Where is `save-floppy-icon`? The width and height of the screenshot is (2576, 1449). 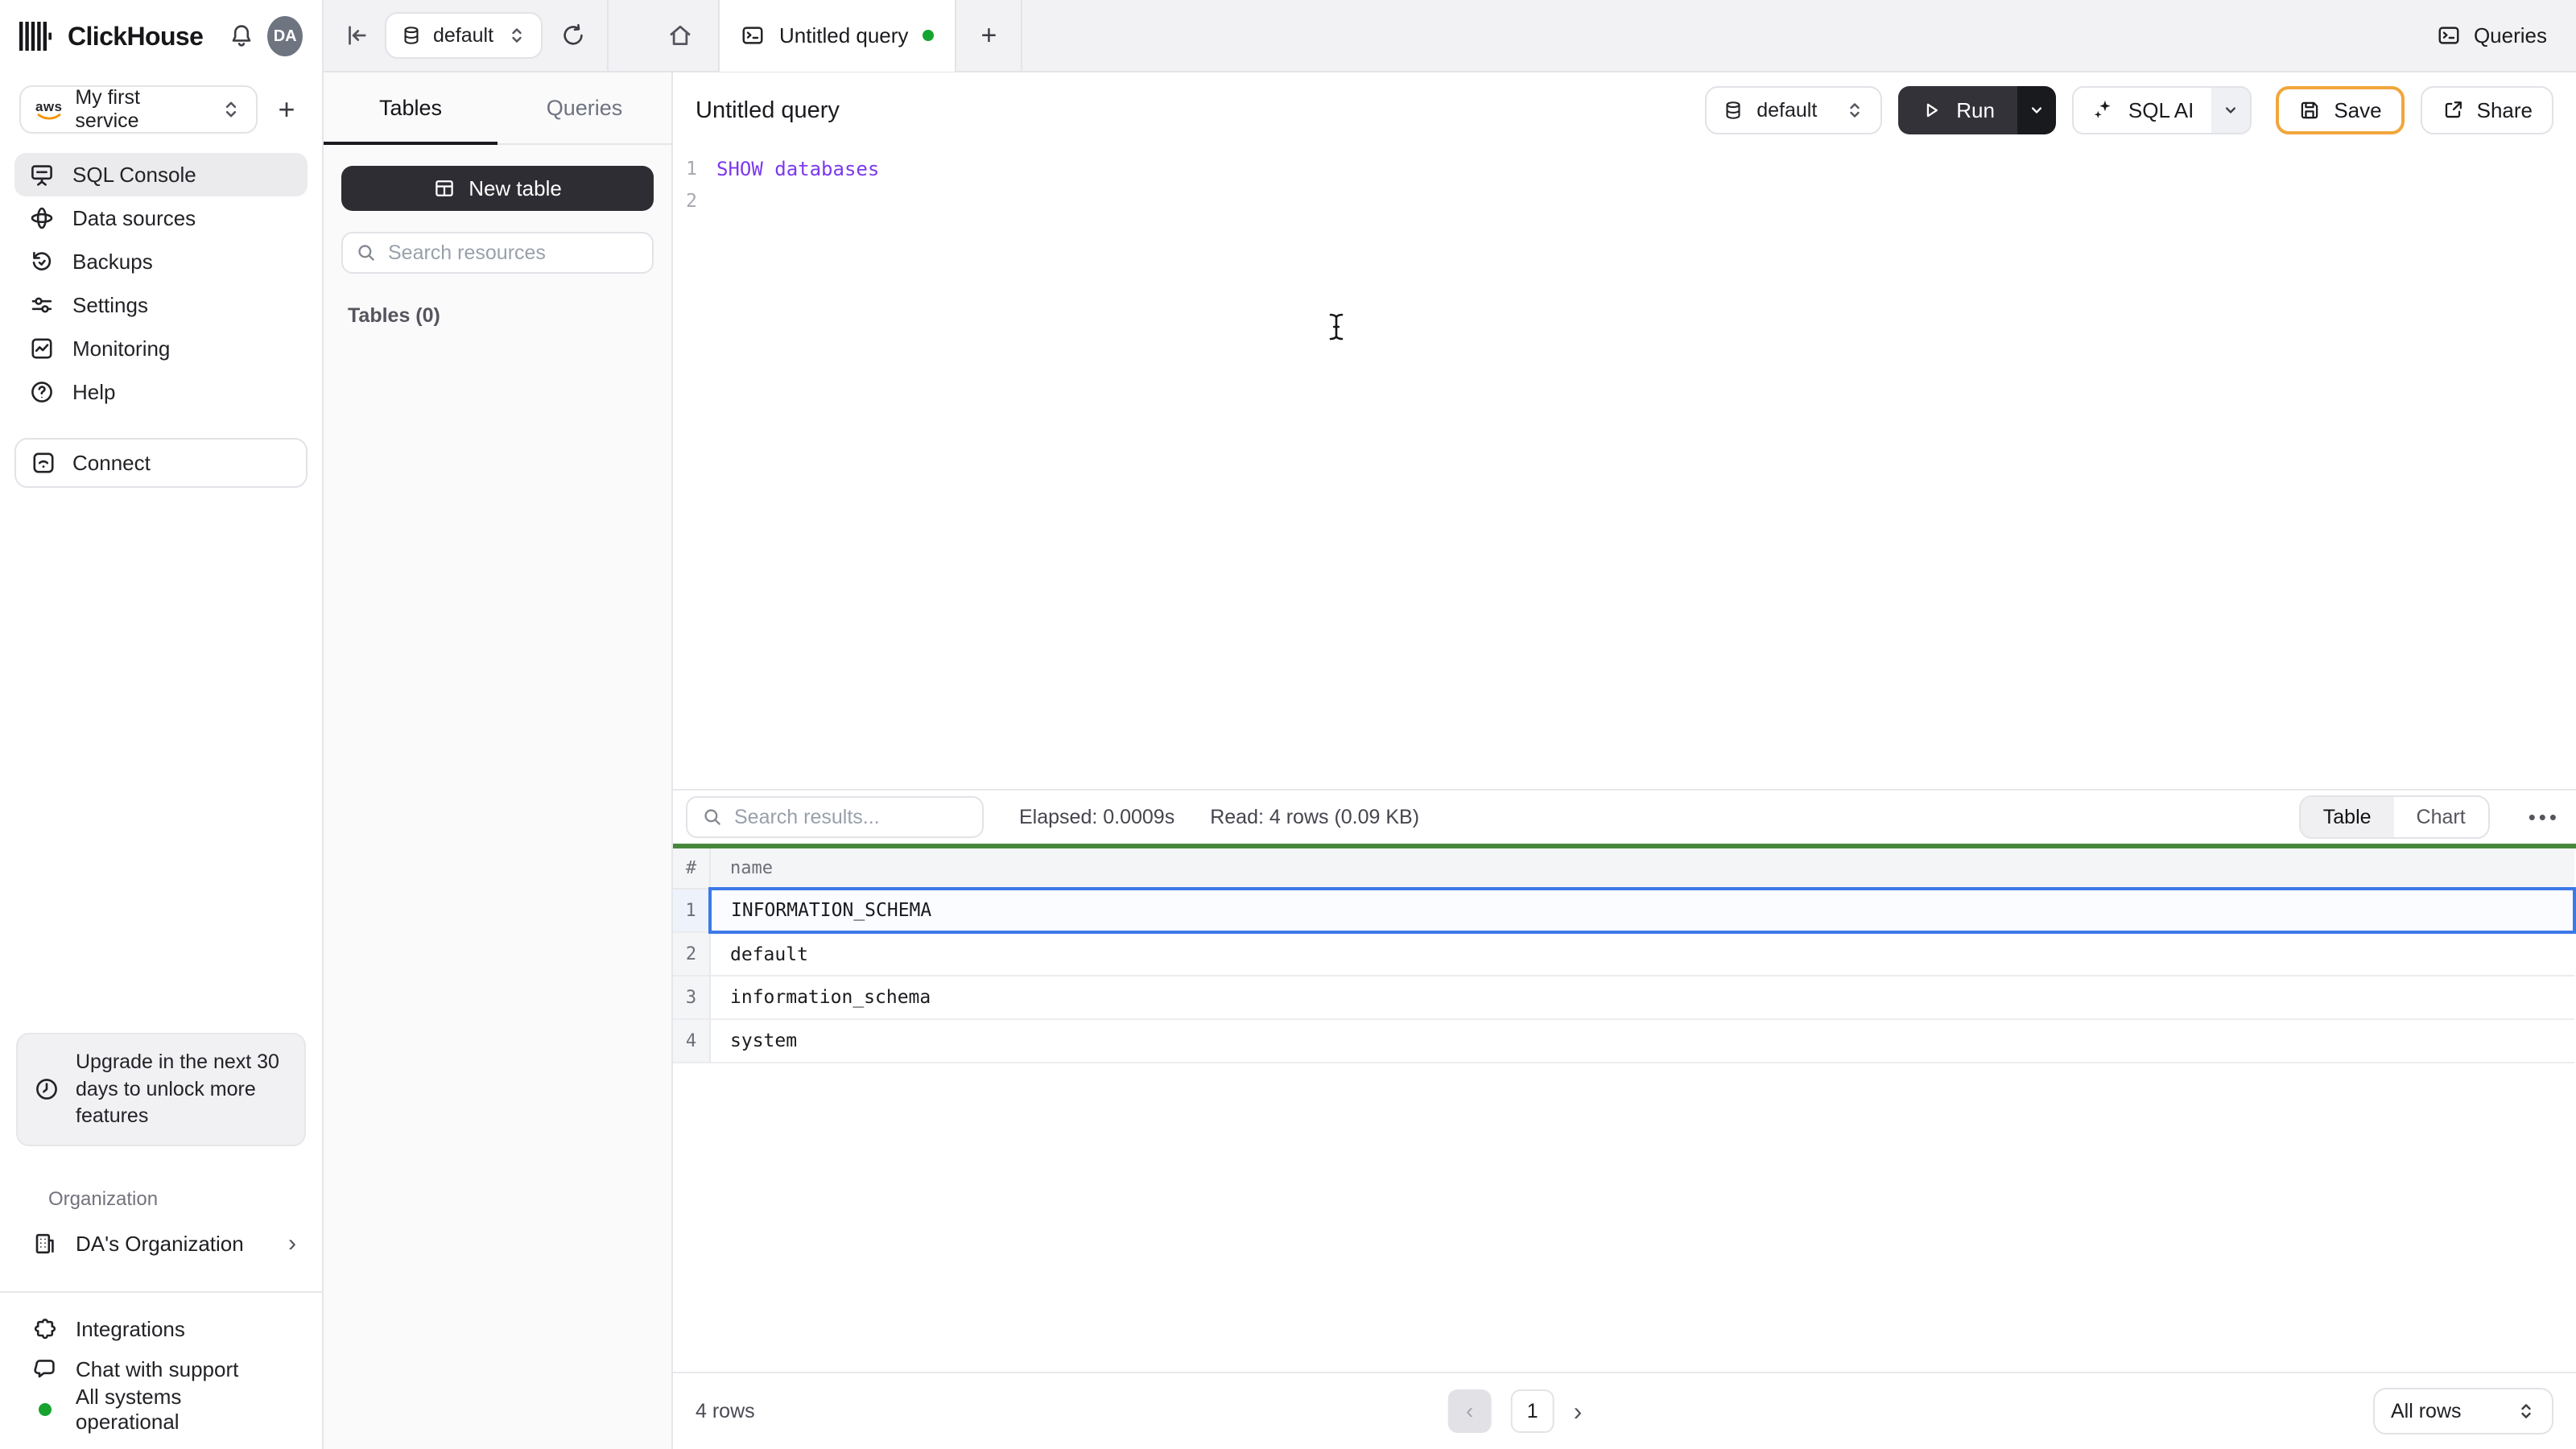 save-floppy-icon is located at coordinates (2309, 111).